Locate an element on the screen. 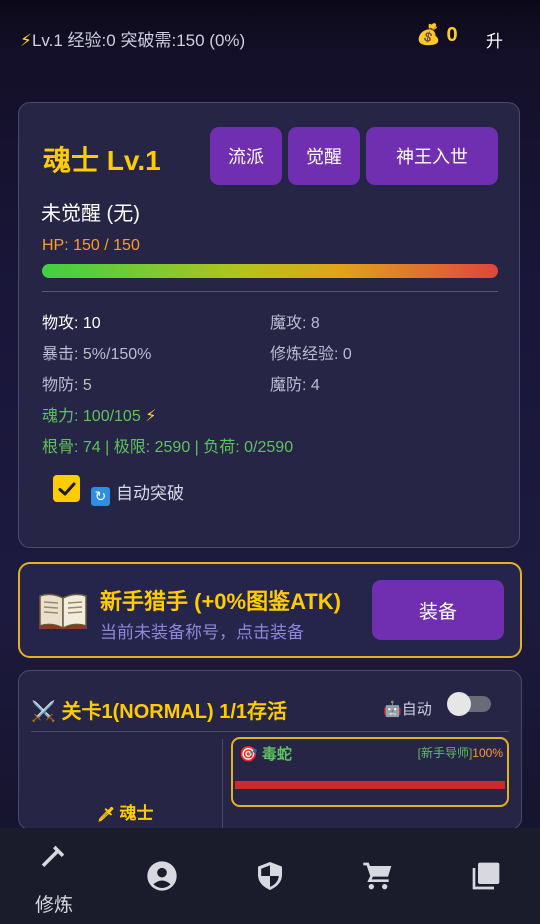 This screenshot has width=540, height=924. target-icon: 🎯 is located at coordinates (248, 754).